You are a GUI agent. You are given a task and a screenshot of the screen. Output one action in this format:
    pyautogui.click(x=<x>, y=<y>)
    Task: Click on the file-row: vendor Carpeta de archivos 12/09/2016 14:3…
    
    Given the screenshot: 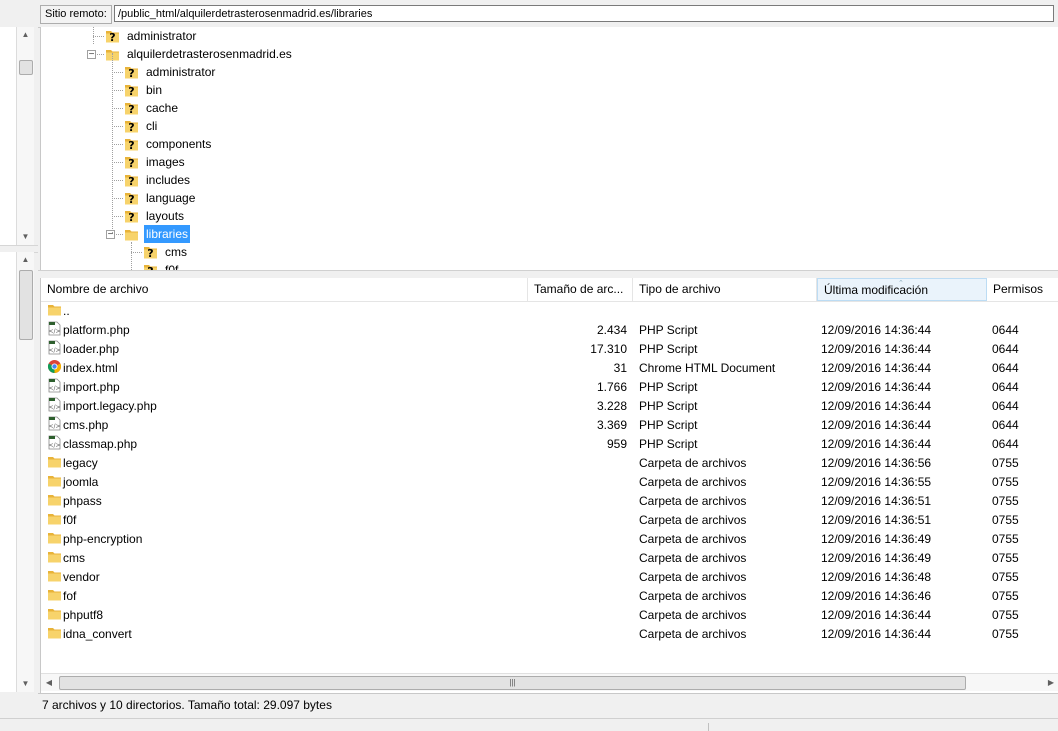 What is the action you would take?
    pyautogui.click(x=549, y=577)
    